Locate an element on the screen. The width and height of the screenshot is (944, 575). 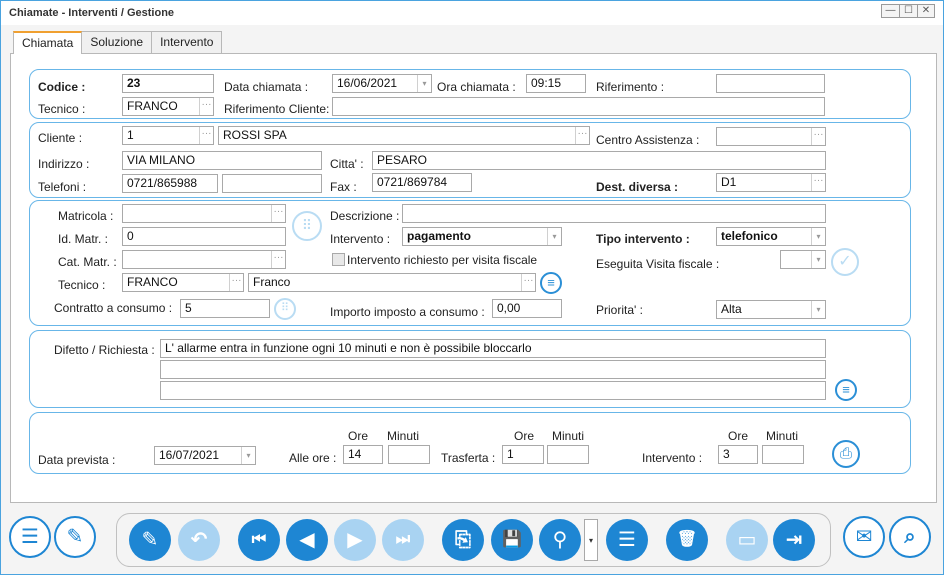
tab-soluzione: Soluzione is located at coordinates (117, 42).